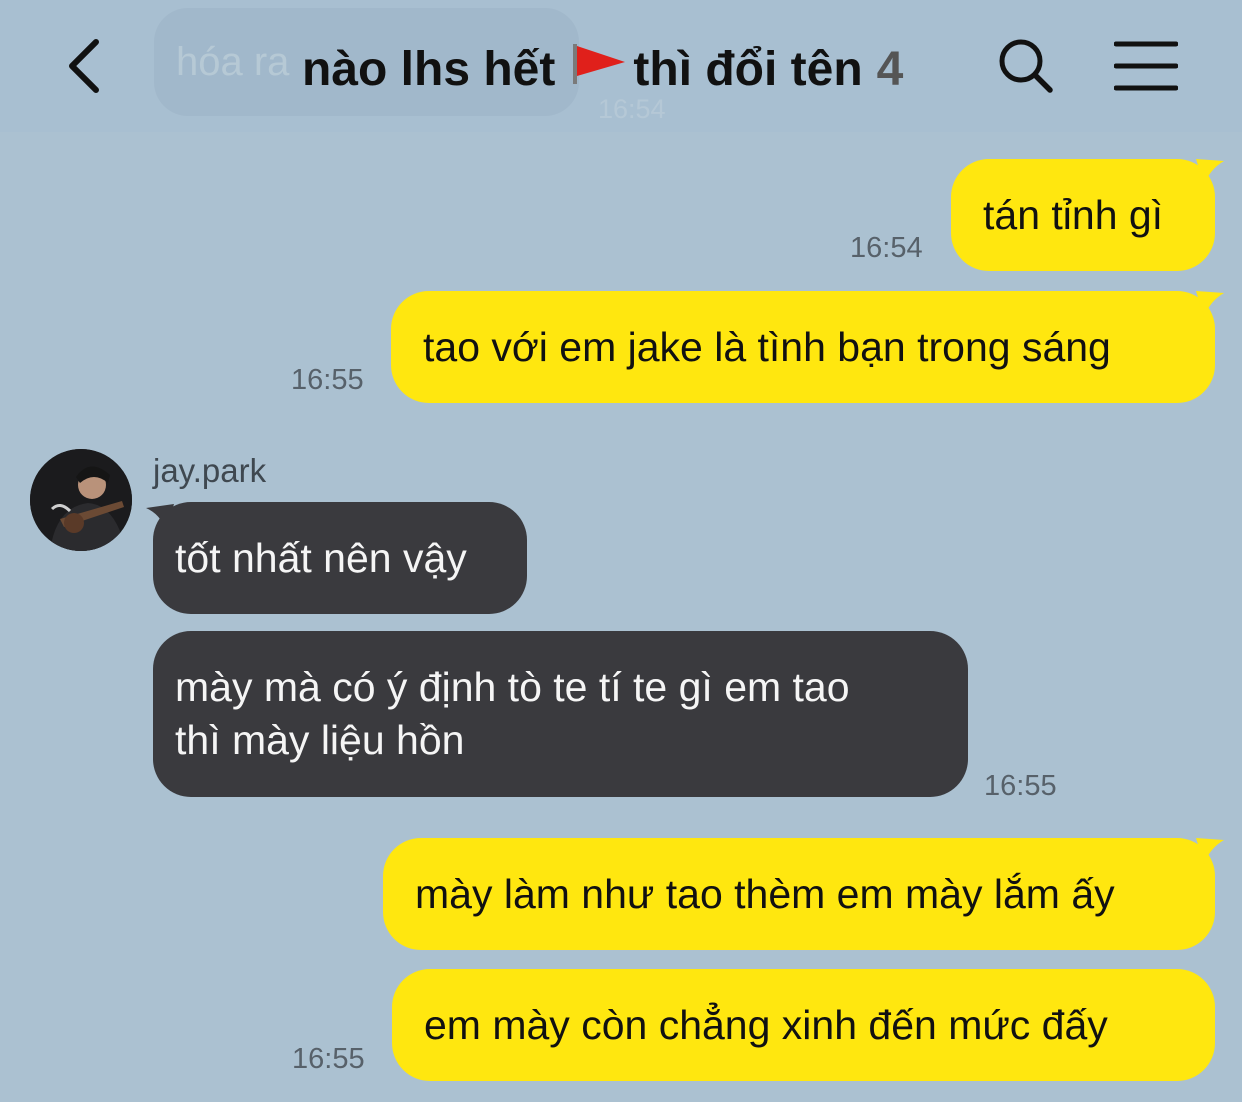  I want to click on menu-button, so click(1146, 66).